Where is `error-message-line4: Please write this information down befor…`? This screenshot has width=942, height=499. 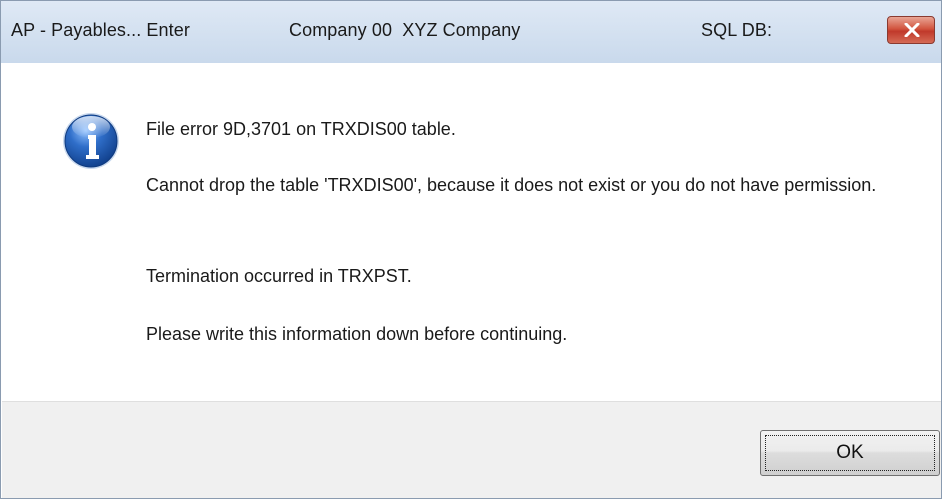 error-message-line4: Please write this information down befor… is located at coordinates (357, 334).